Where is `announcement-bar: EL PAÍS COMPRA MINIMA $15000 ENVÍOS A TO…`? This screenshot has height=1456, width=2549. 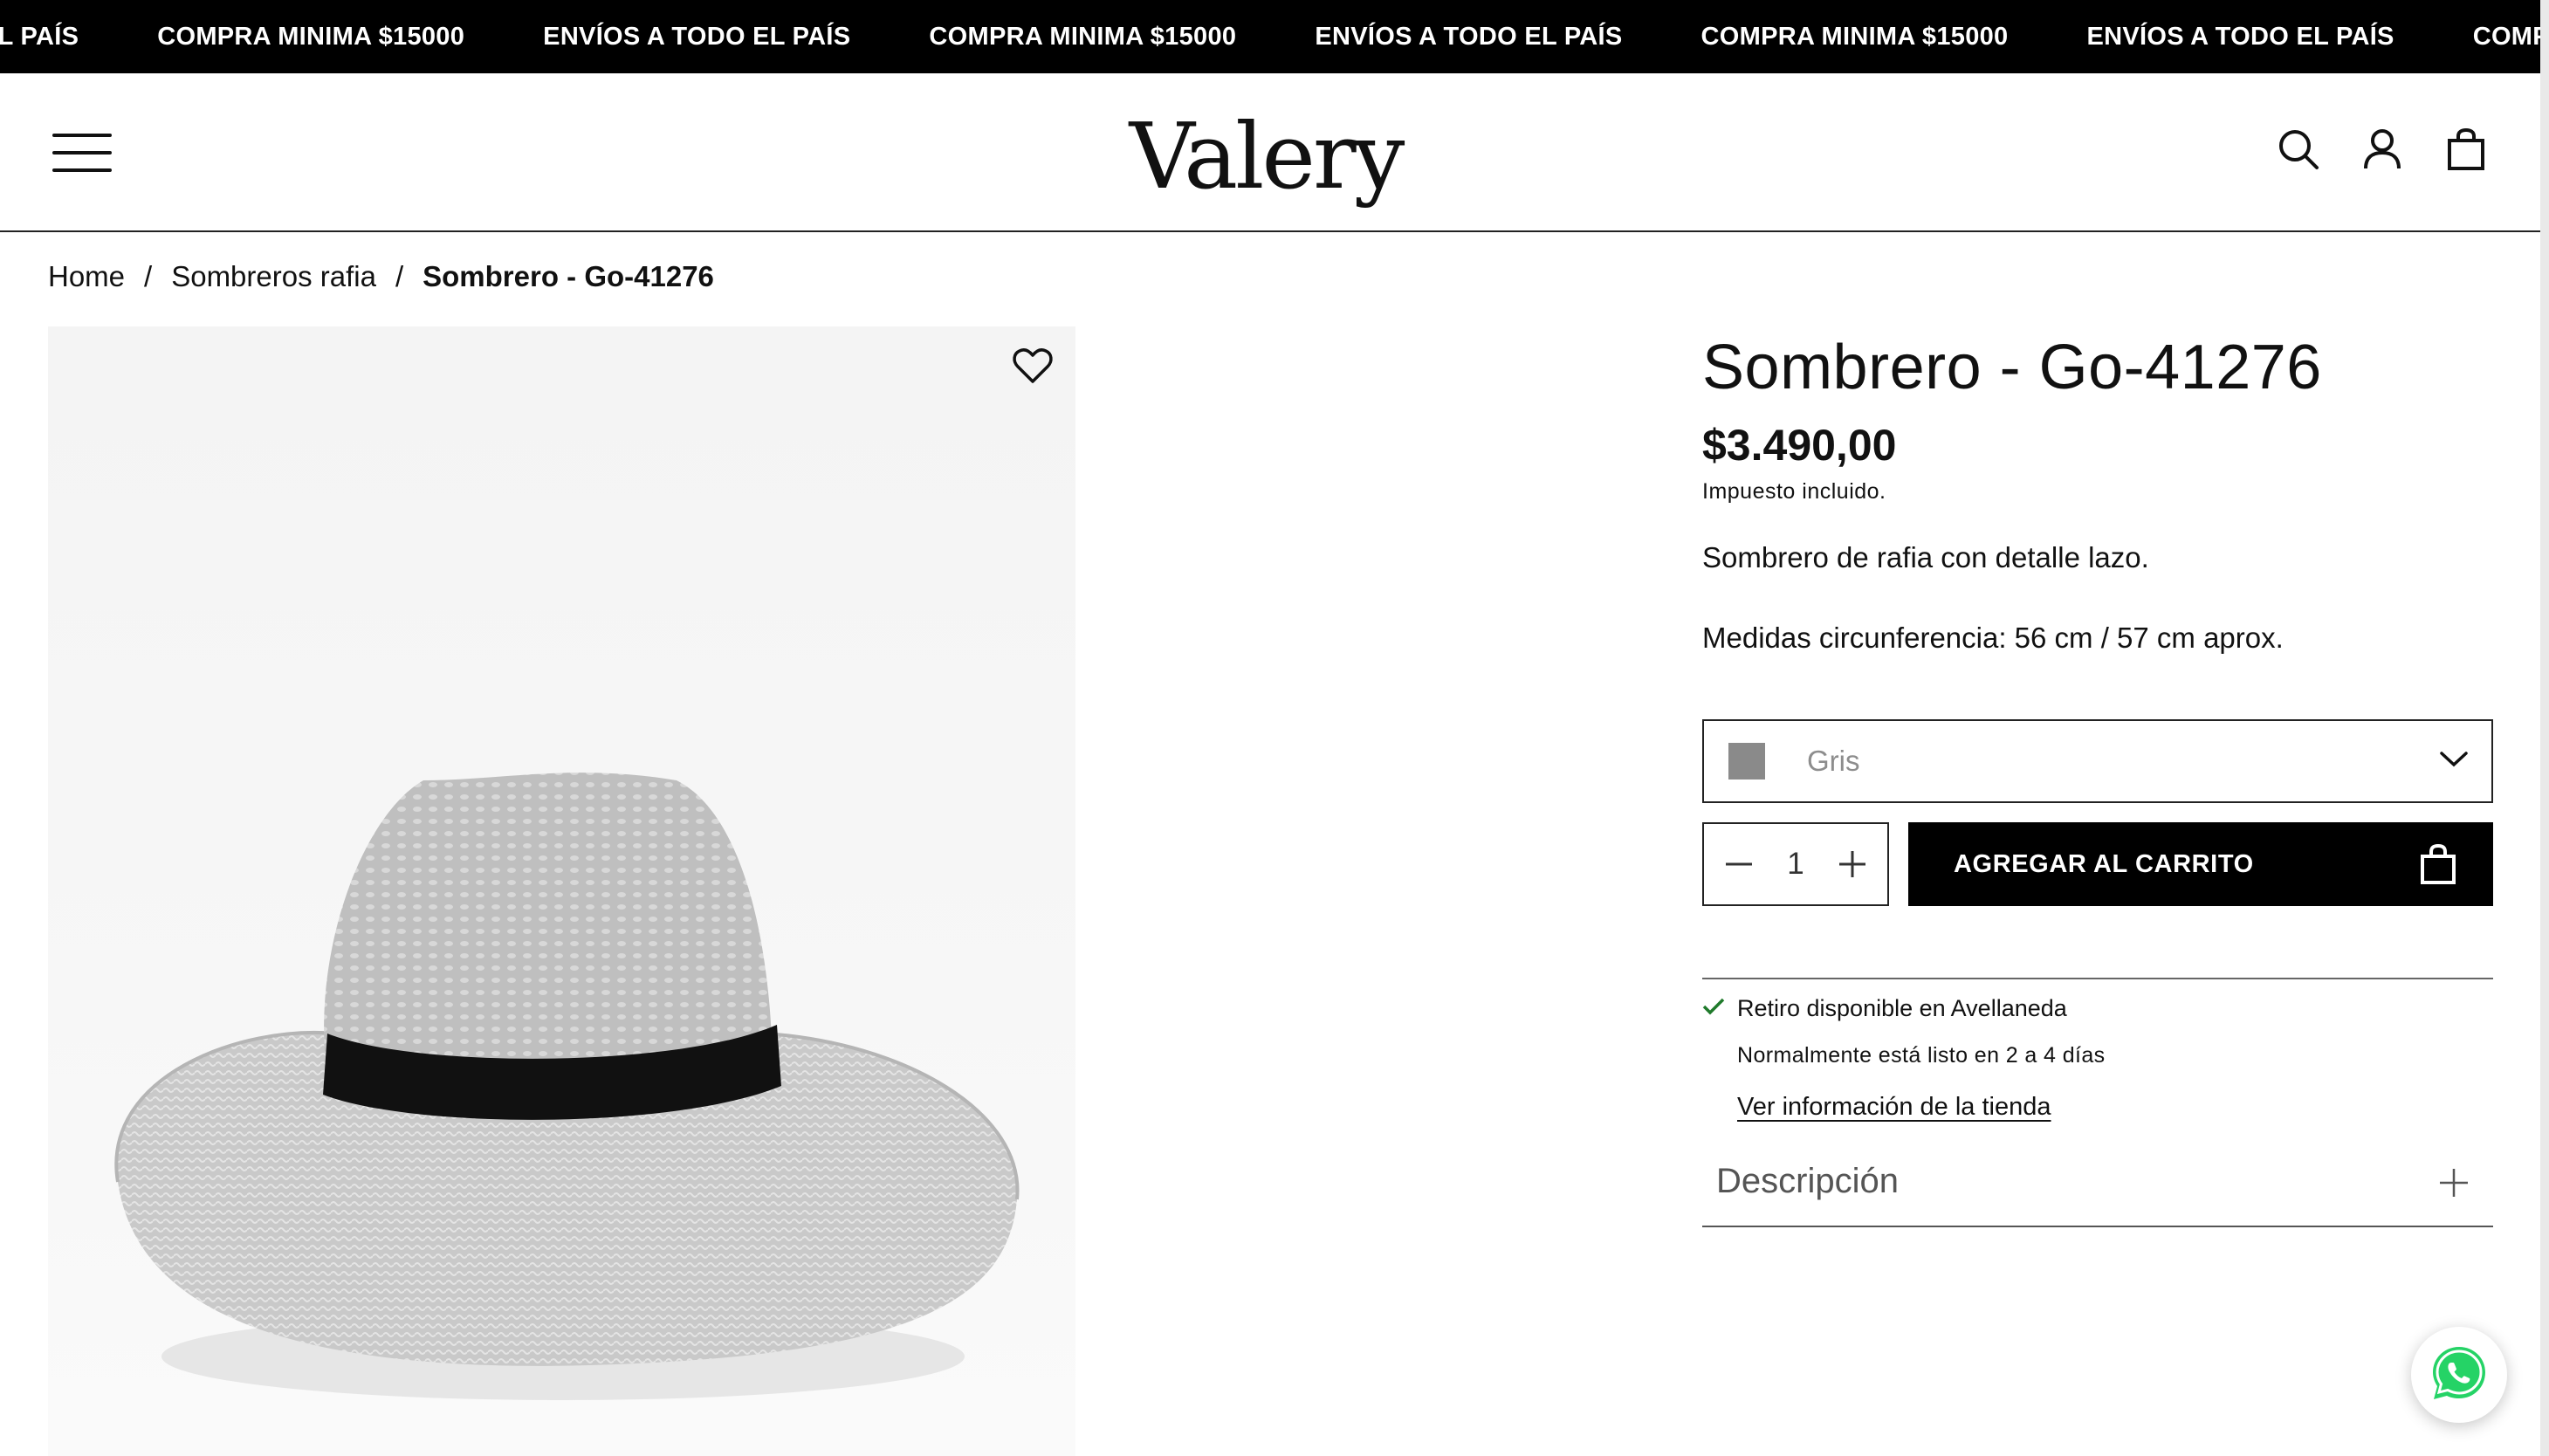
announcement-bar: EL PAÍS COMPRA MINIMA $15000 ENVÍOS A TO… is located at coordinates (1270, 36).